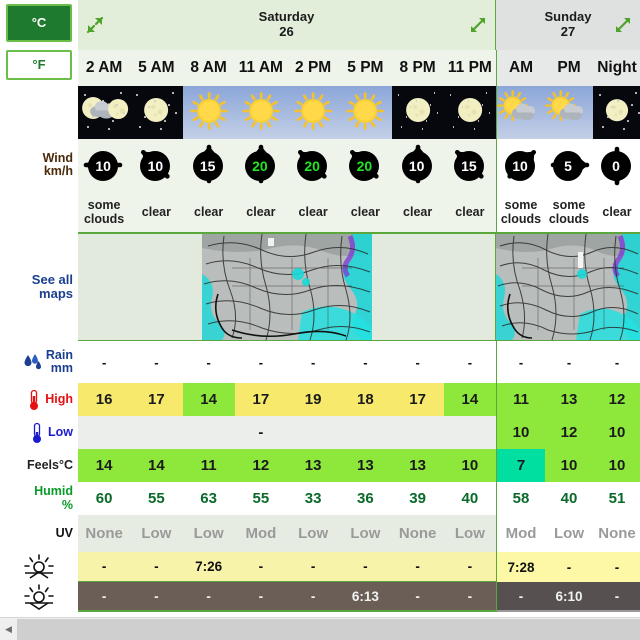  I want to click on sky-icon-row, so click(320, 112).